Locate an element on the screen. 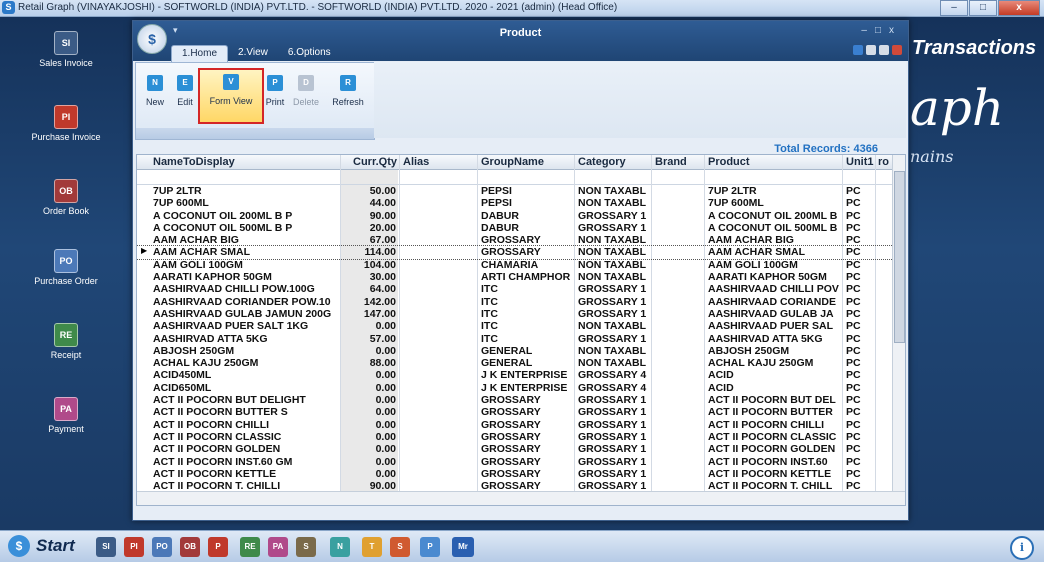  cell-group: DABUR is located at coordinates (500, 215).